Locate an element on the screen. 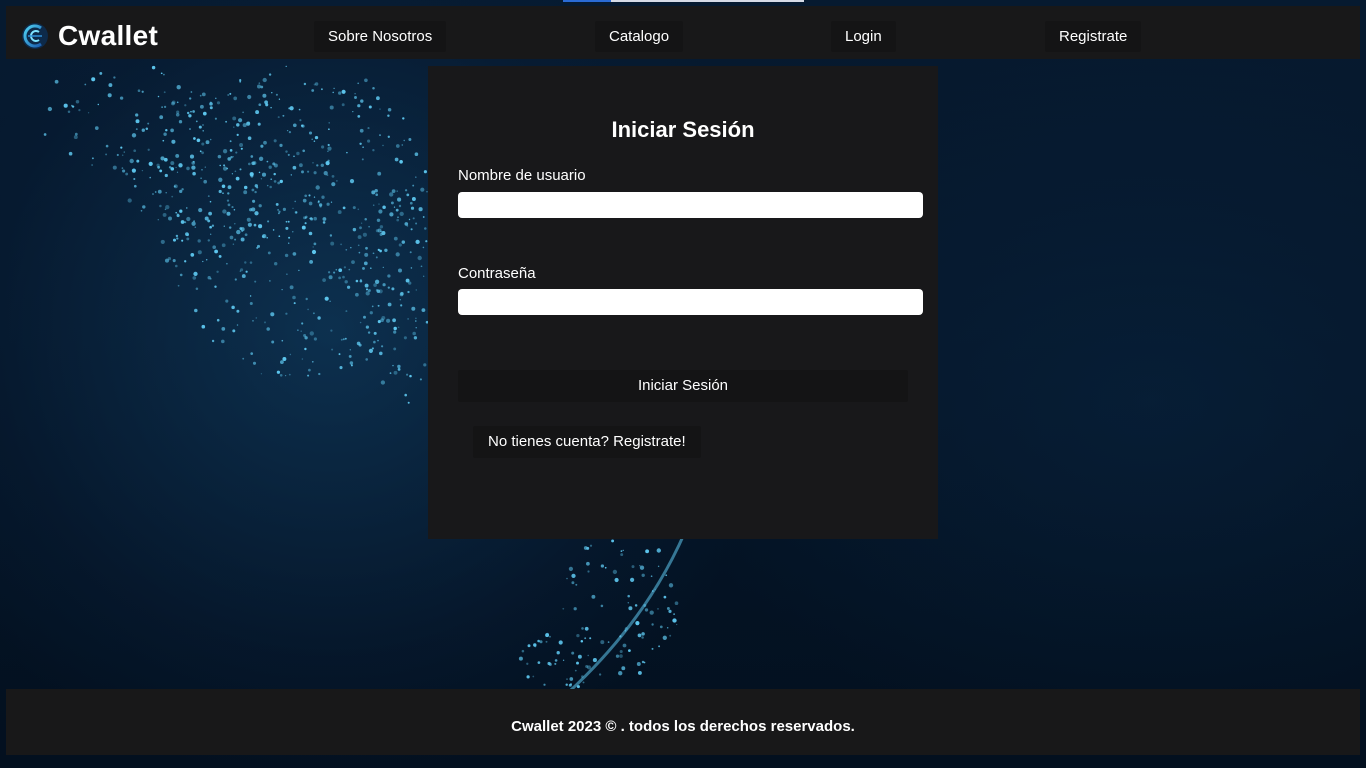 Image resolution: width=1366 pixels, height=768 pixels. password-input is located at coordinates (690, 302).